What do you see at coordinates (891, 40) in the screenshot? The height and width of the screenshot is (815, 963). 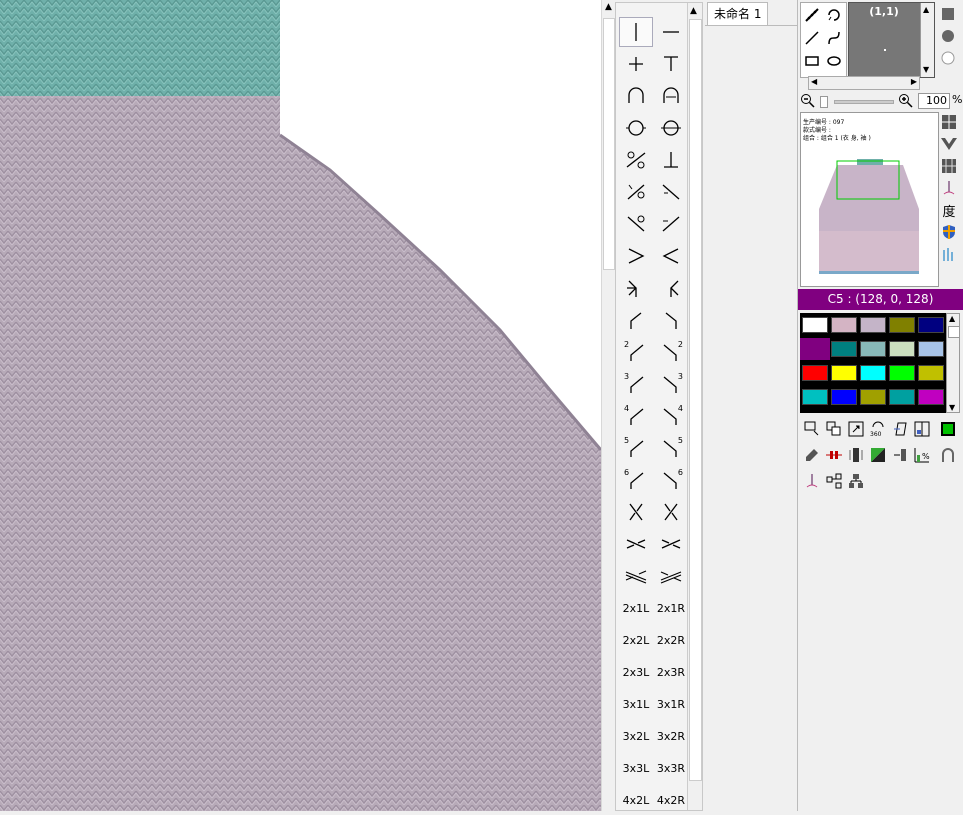 I see `preview-window: (1,1) ▲ ▼` at bounding box center [891, 40].